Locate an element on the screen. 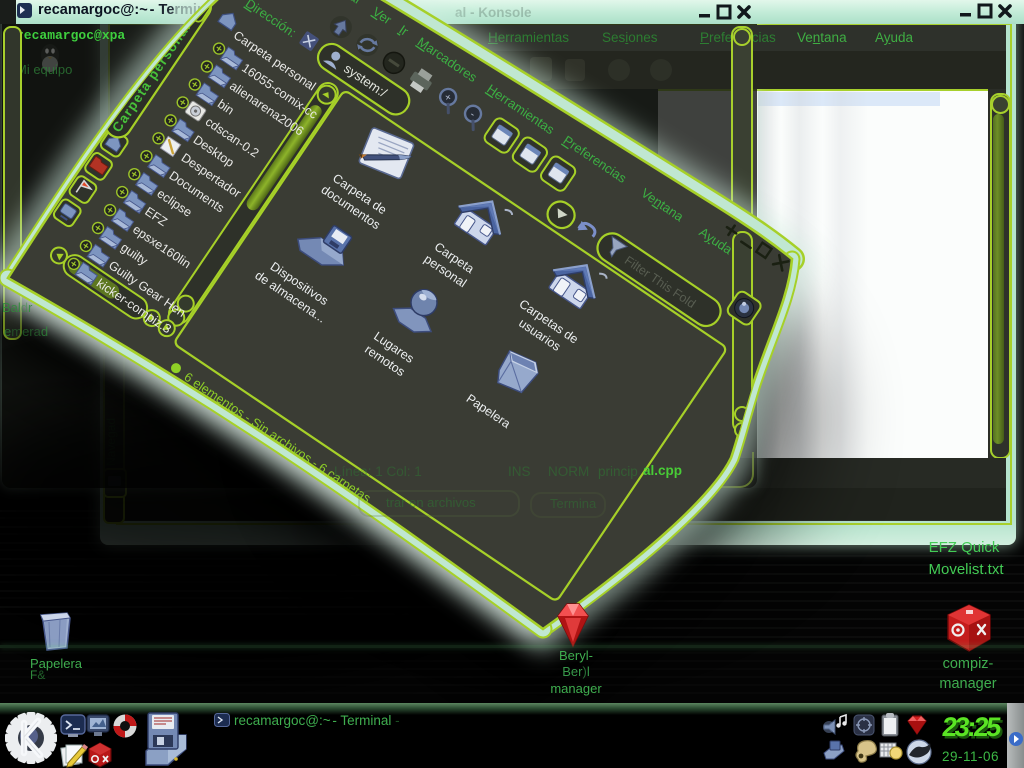 This screenshot has height=768, width=1024. svg-text: 23:25 is located at coordinates (972, 726).